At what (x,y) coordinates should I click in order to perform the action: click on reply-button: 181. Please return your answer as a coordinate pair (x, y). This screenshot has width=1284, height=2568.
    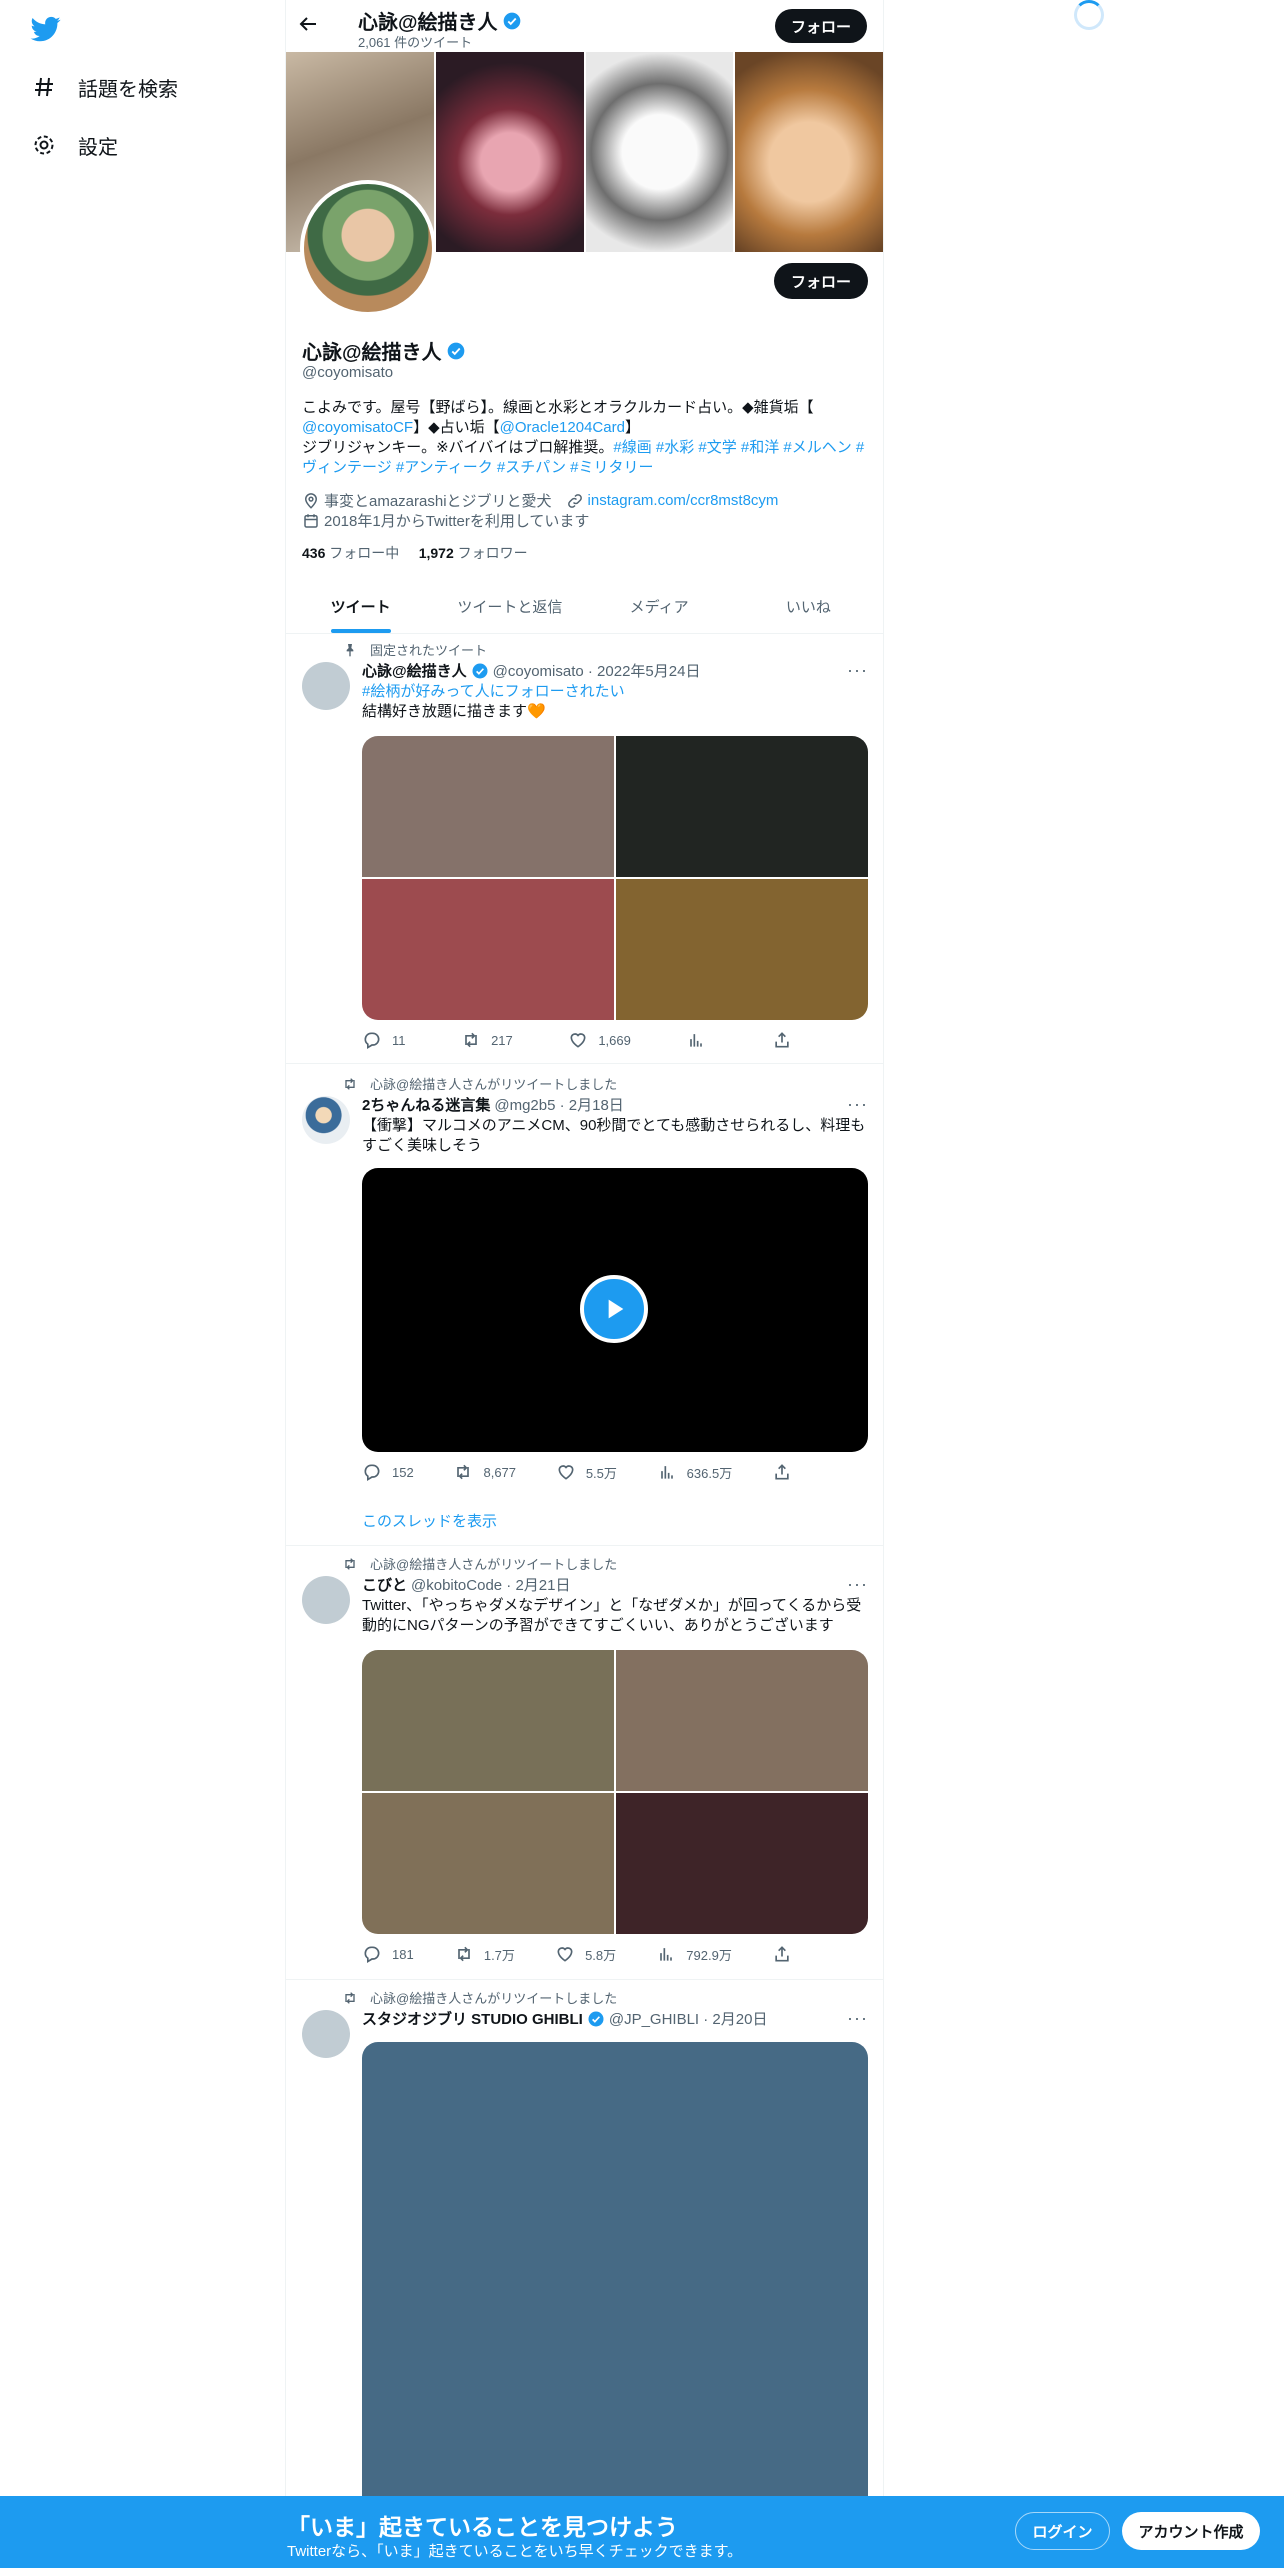
    Looking at the image, I should click on (388, 1954).